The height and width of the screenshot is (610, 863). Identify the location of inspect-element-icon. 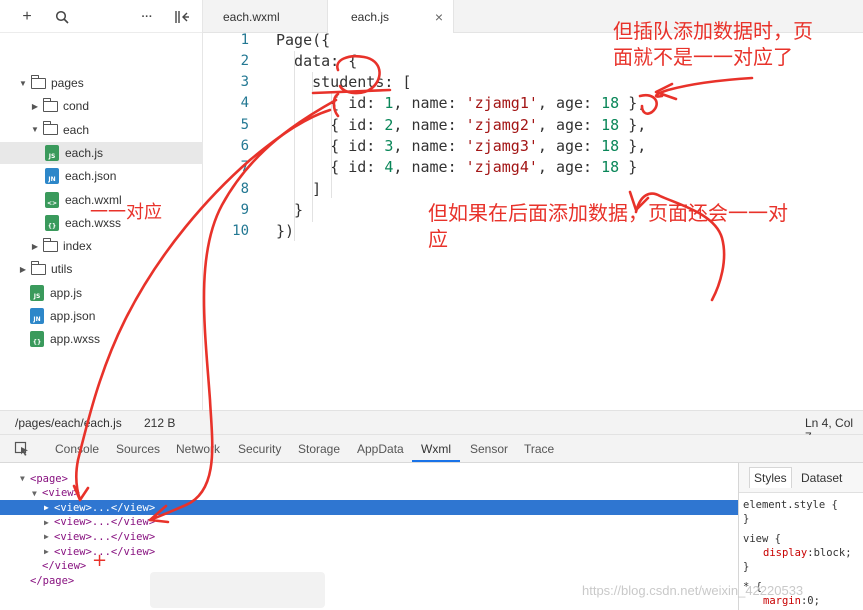
(22, 449).